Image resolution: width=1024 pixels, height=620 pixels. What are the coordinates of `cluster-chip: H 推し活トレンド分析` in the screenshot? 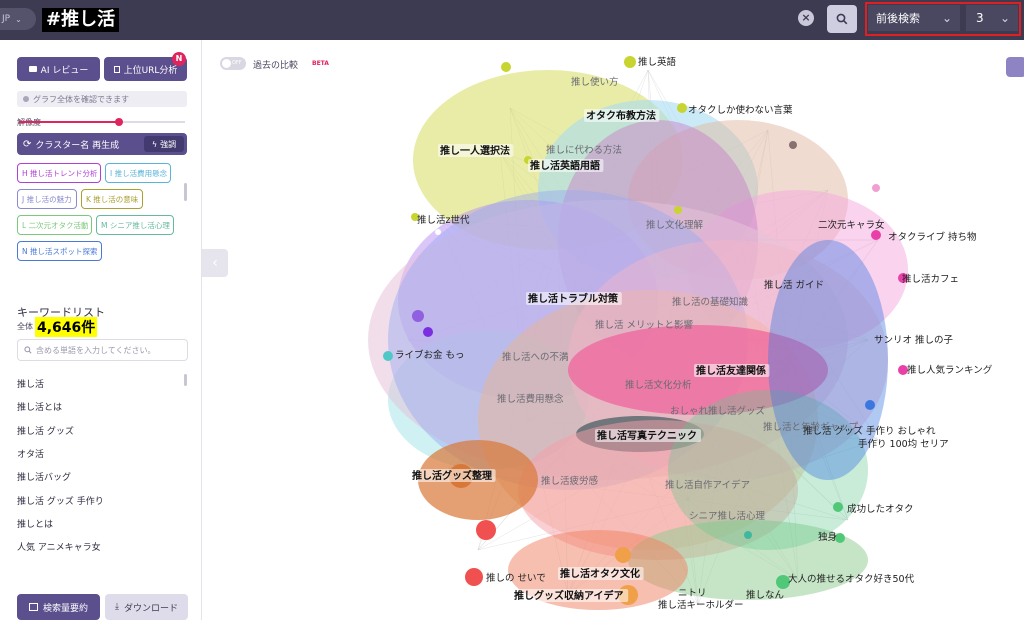 It's located at (59, 173).